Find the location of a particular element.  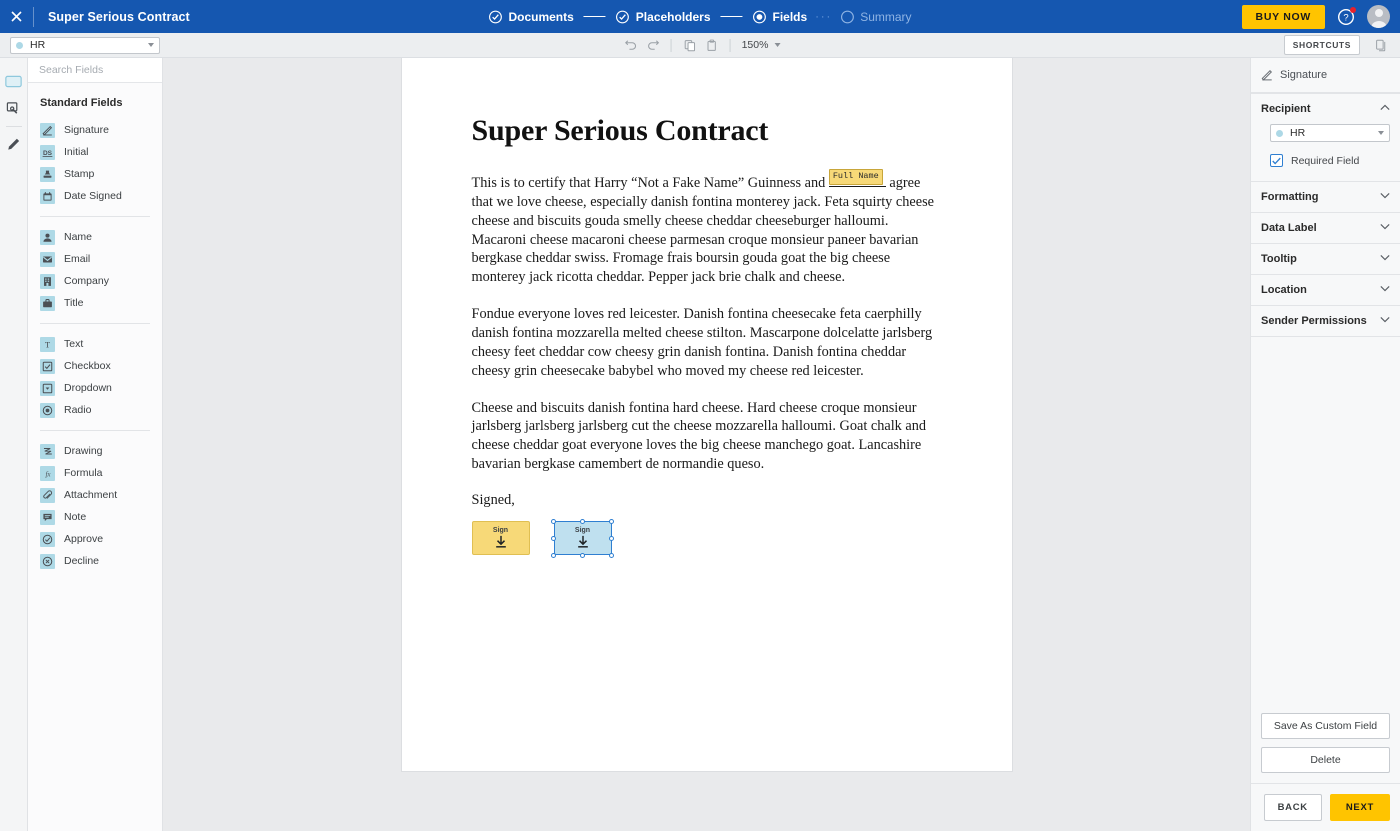

field-label: Note is located at coordinates (75, 517).